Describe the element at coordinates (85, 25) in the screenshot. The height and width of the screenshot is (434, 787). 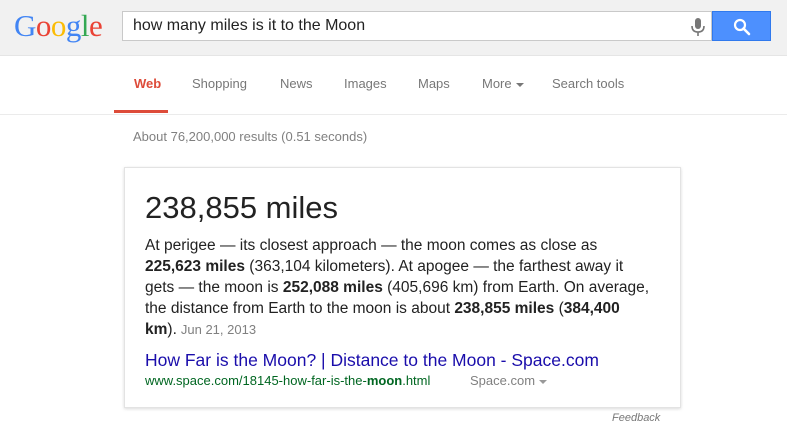
I see `logo-letter-5: l` at that location.